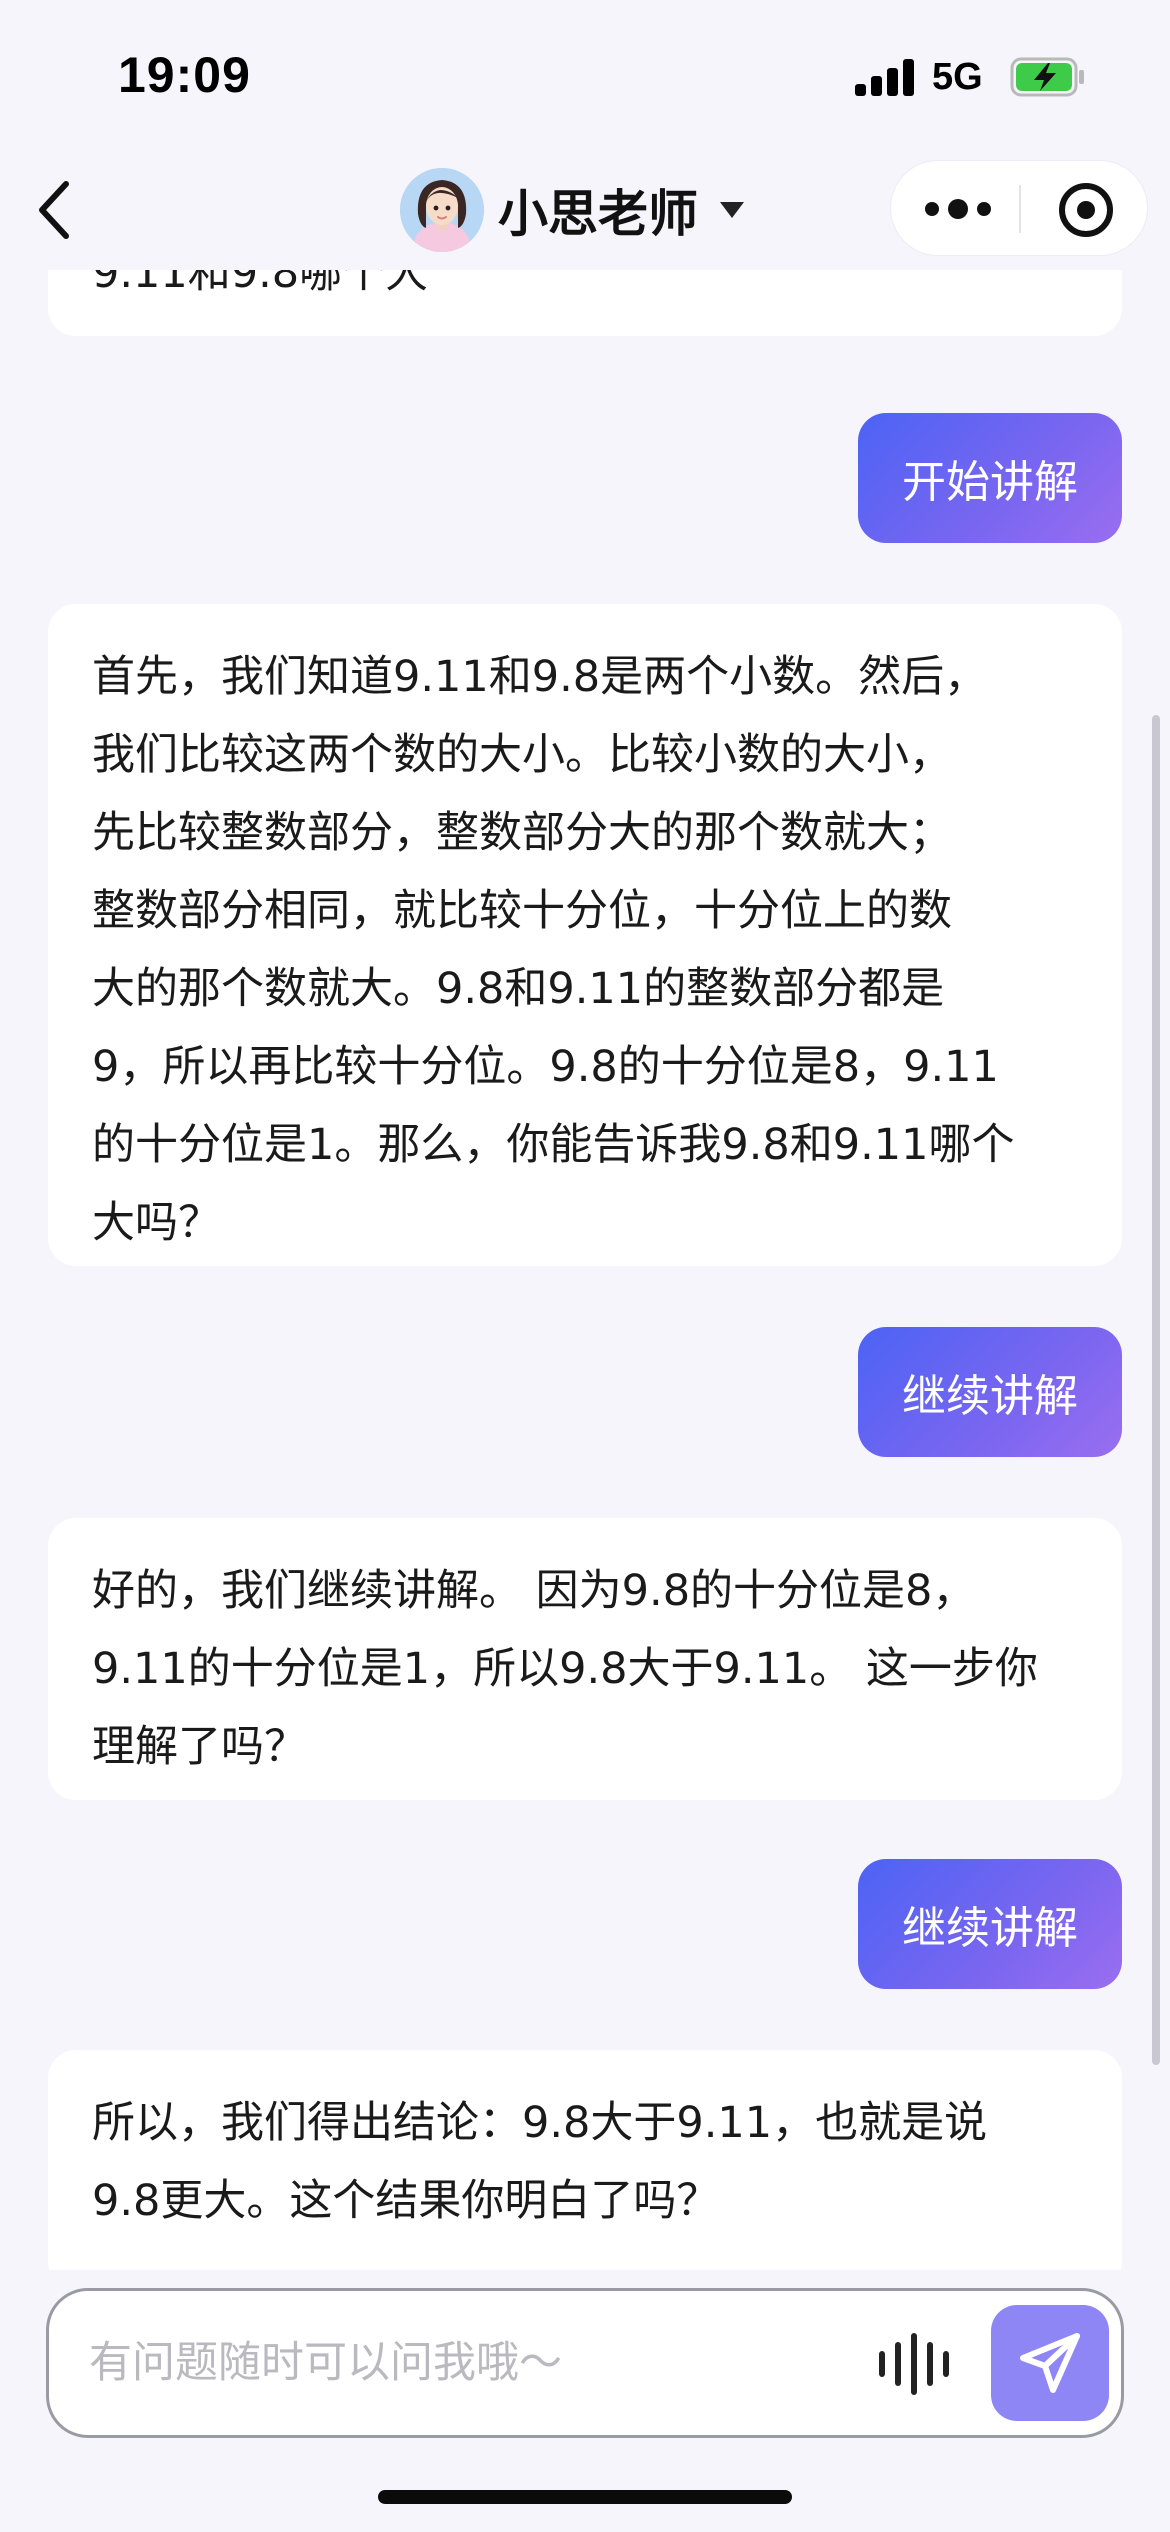 Image resolution: width=1170 pixels, height=2532 pixels. Describe the element at coordinates (156, 1223) in the screenshot. I see `message-line: 大吗？` at that location.